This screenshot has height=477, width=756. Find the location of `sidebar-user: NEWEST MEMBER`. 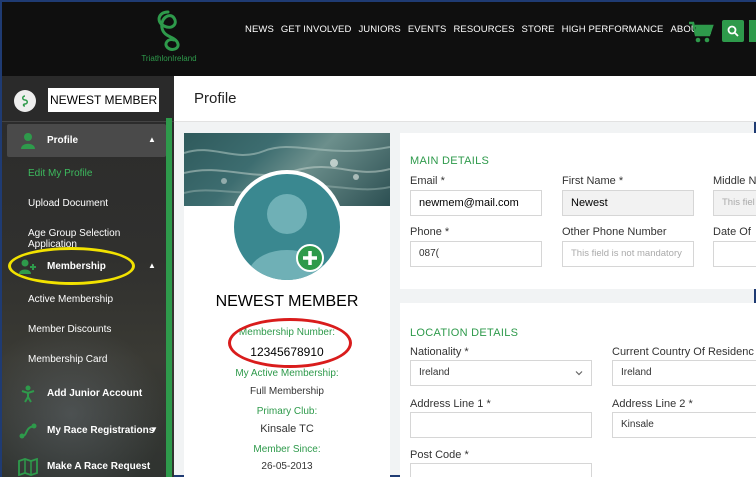

sidebar-user: NEWEST MEMBER is located at coordinates (88, 99).